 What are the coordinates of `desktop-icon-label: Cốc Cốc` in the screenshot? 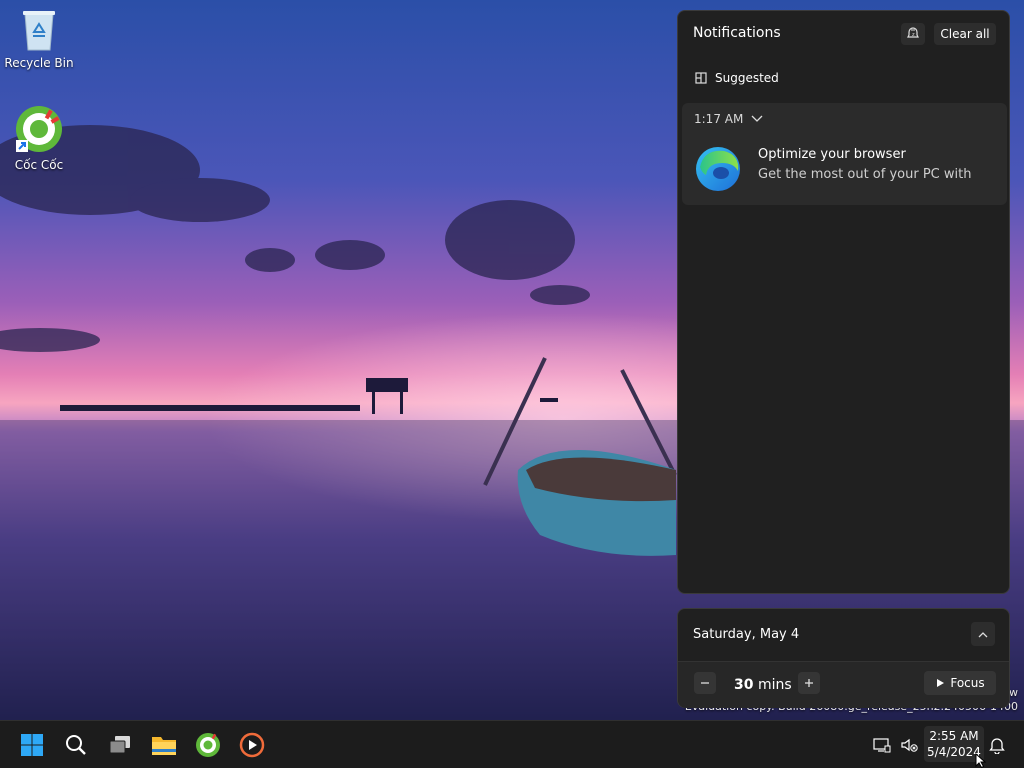 It's located at (39, 165).